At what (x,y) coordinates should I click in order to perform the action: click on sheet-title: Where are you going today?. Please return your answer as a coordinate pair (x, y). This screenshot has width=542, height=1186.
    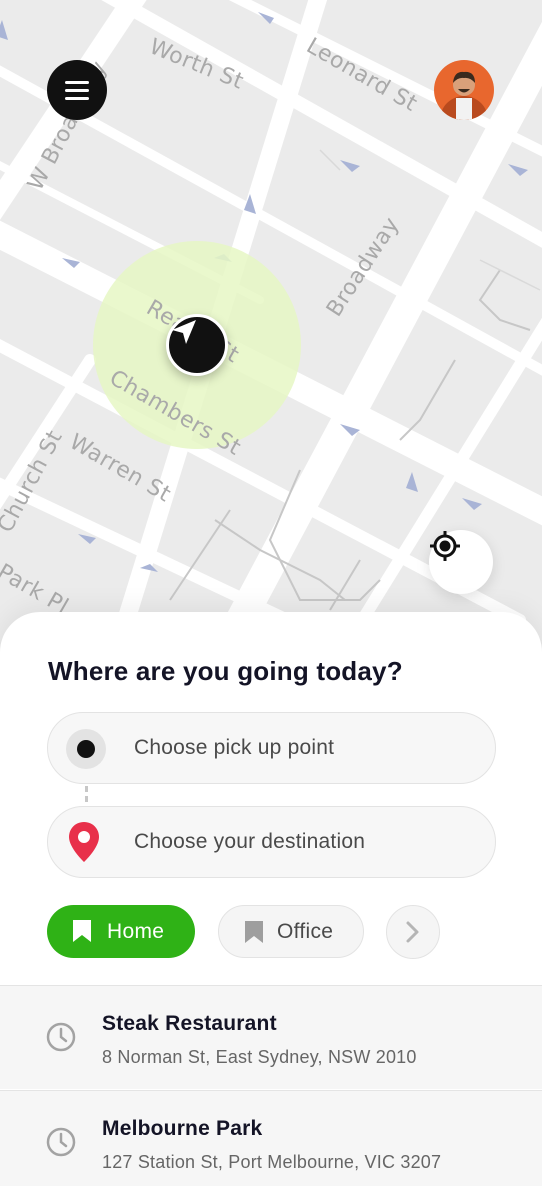
    Looking at the image, I should click on (225, 671).